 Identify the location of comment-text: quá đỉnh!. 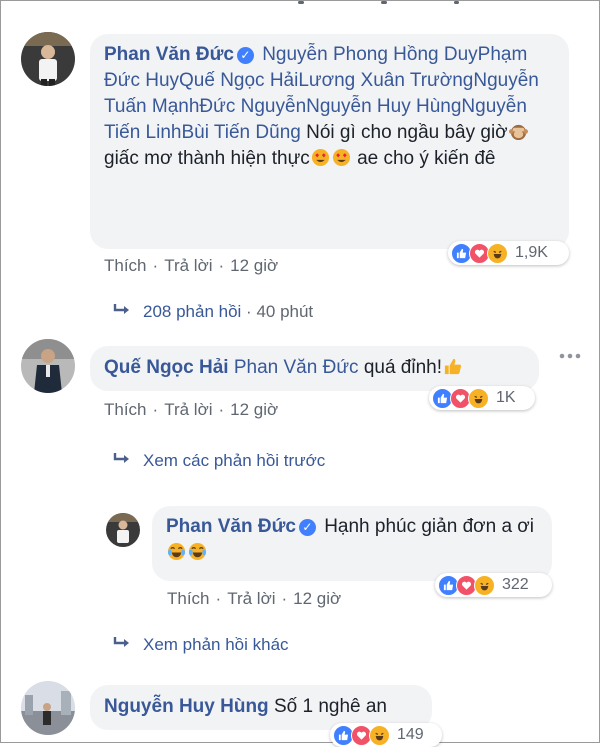
(403, 367).